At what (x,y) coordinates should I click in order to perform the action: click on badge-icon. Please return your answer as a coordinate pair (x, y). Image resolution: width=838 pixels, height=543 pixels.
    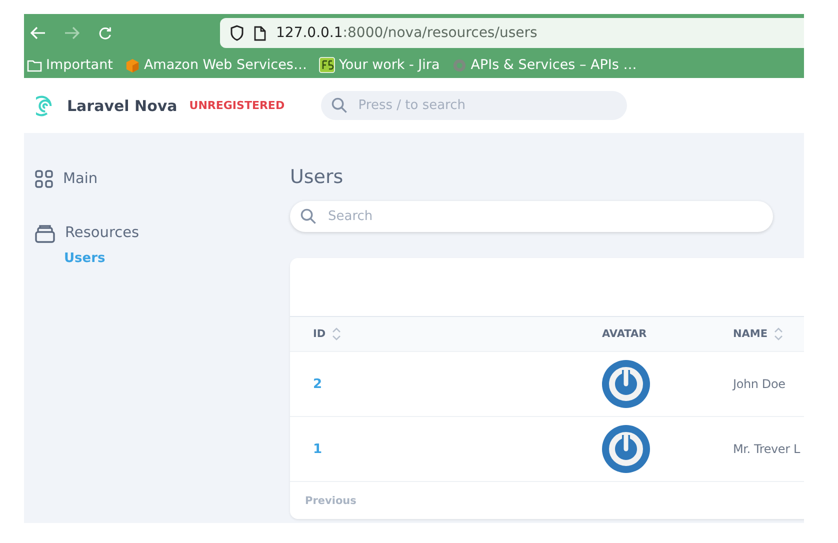
    Looking at the image, I should click on (326, 65).